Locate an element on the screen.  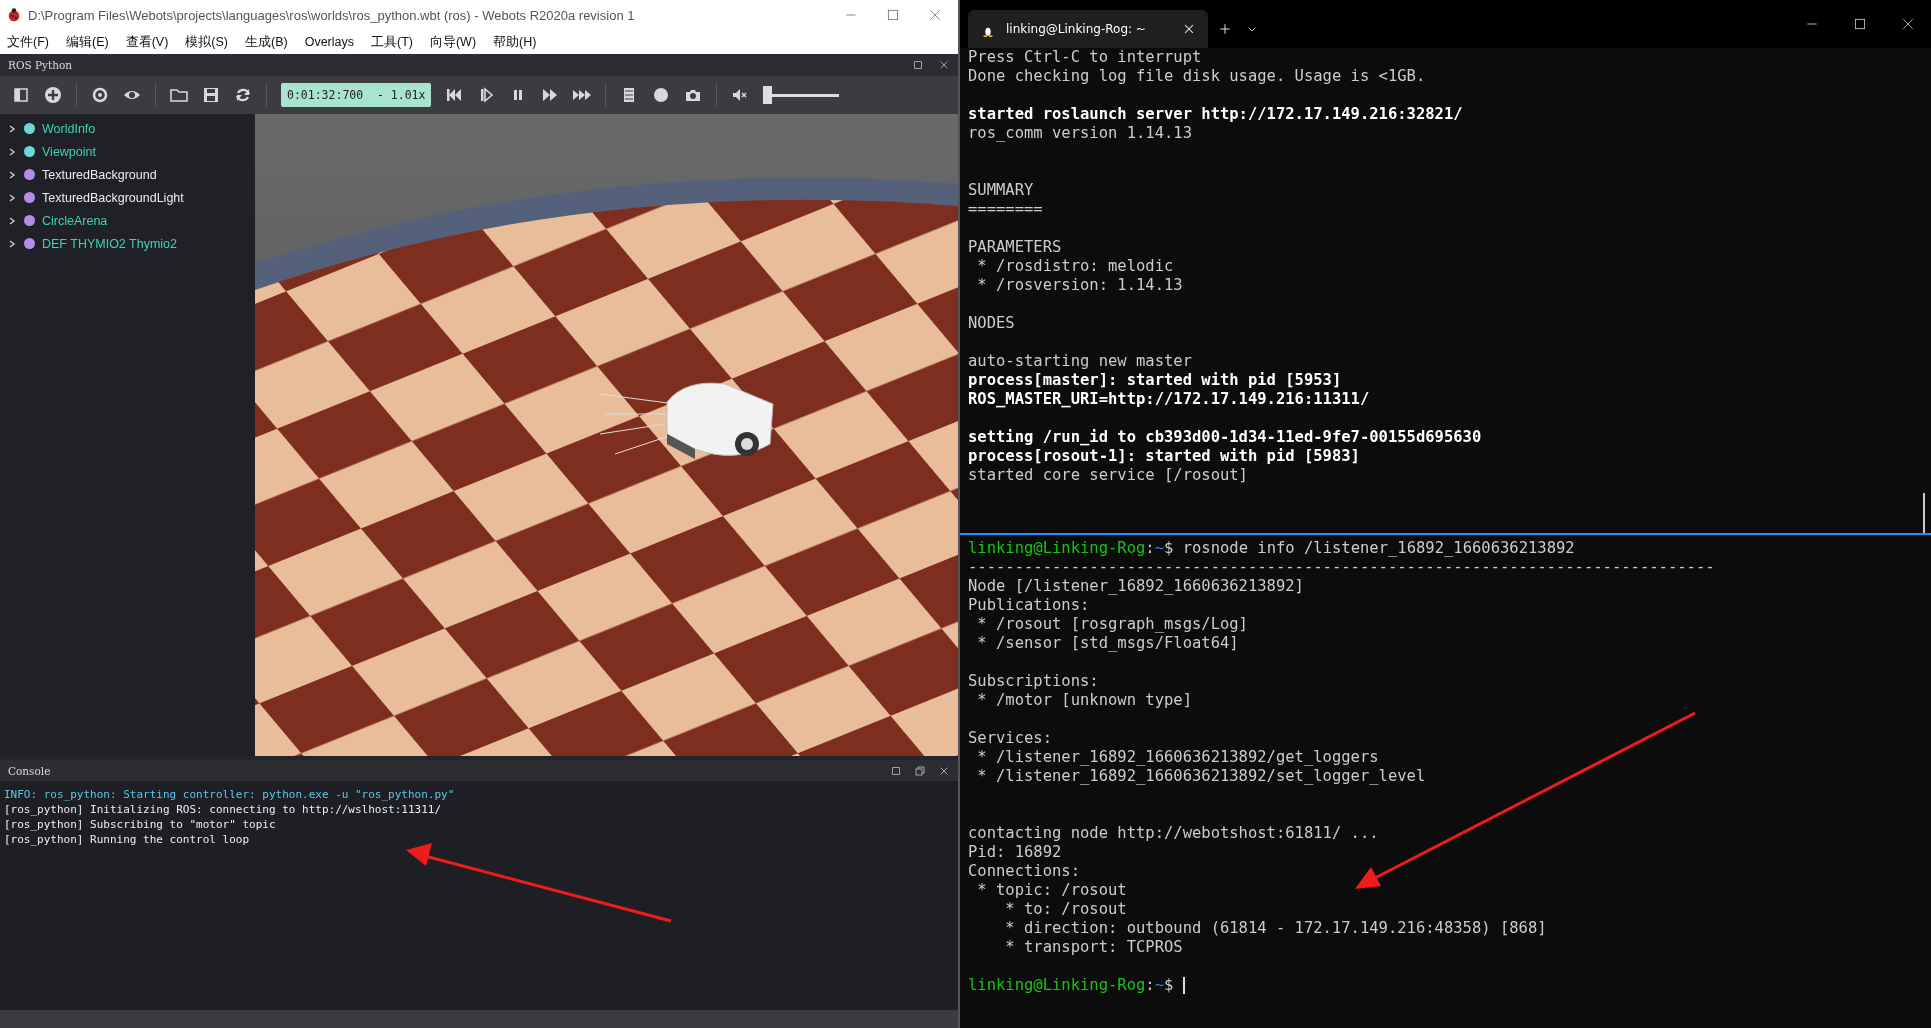
terminal-line: Pid: 16892 is located at coordinates (1015, 852).